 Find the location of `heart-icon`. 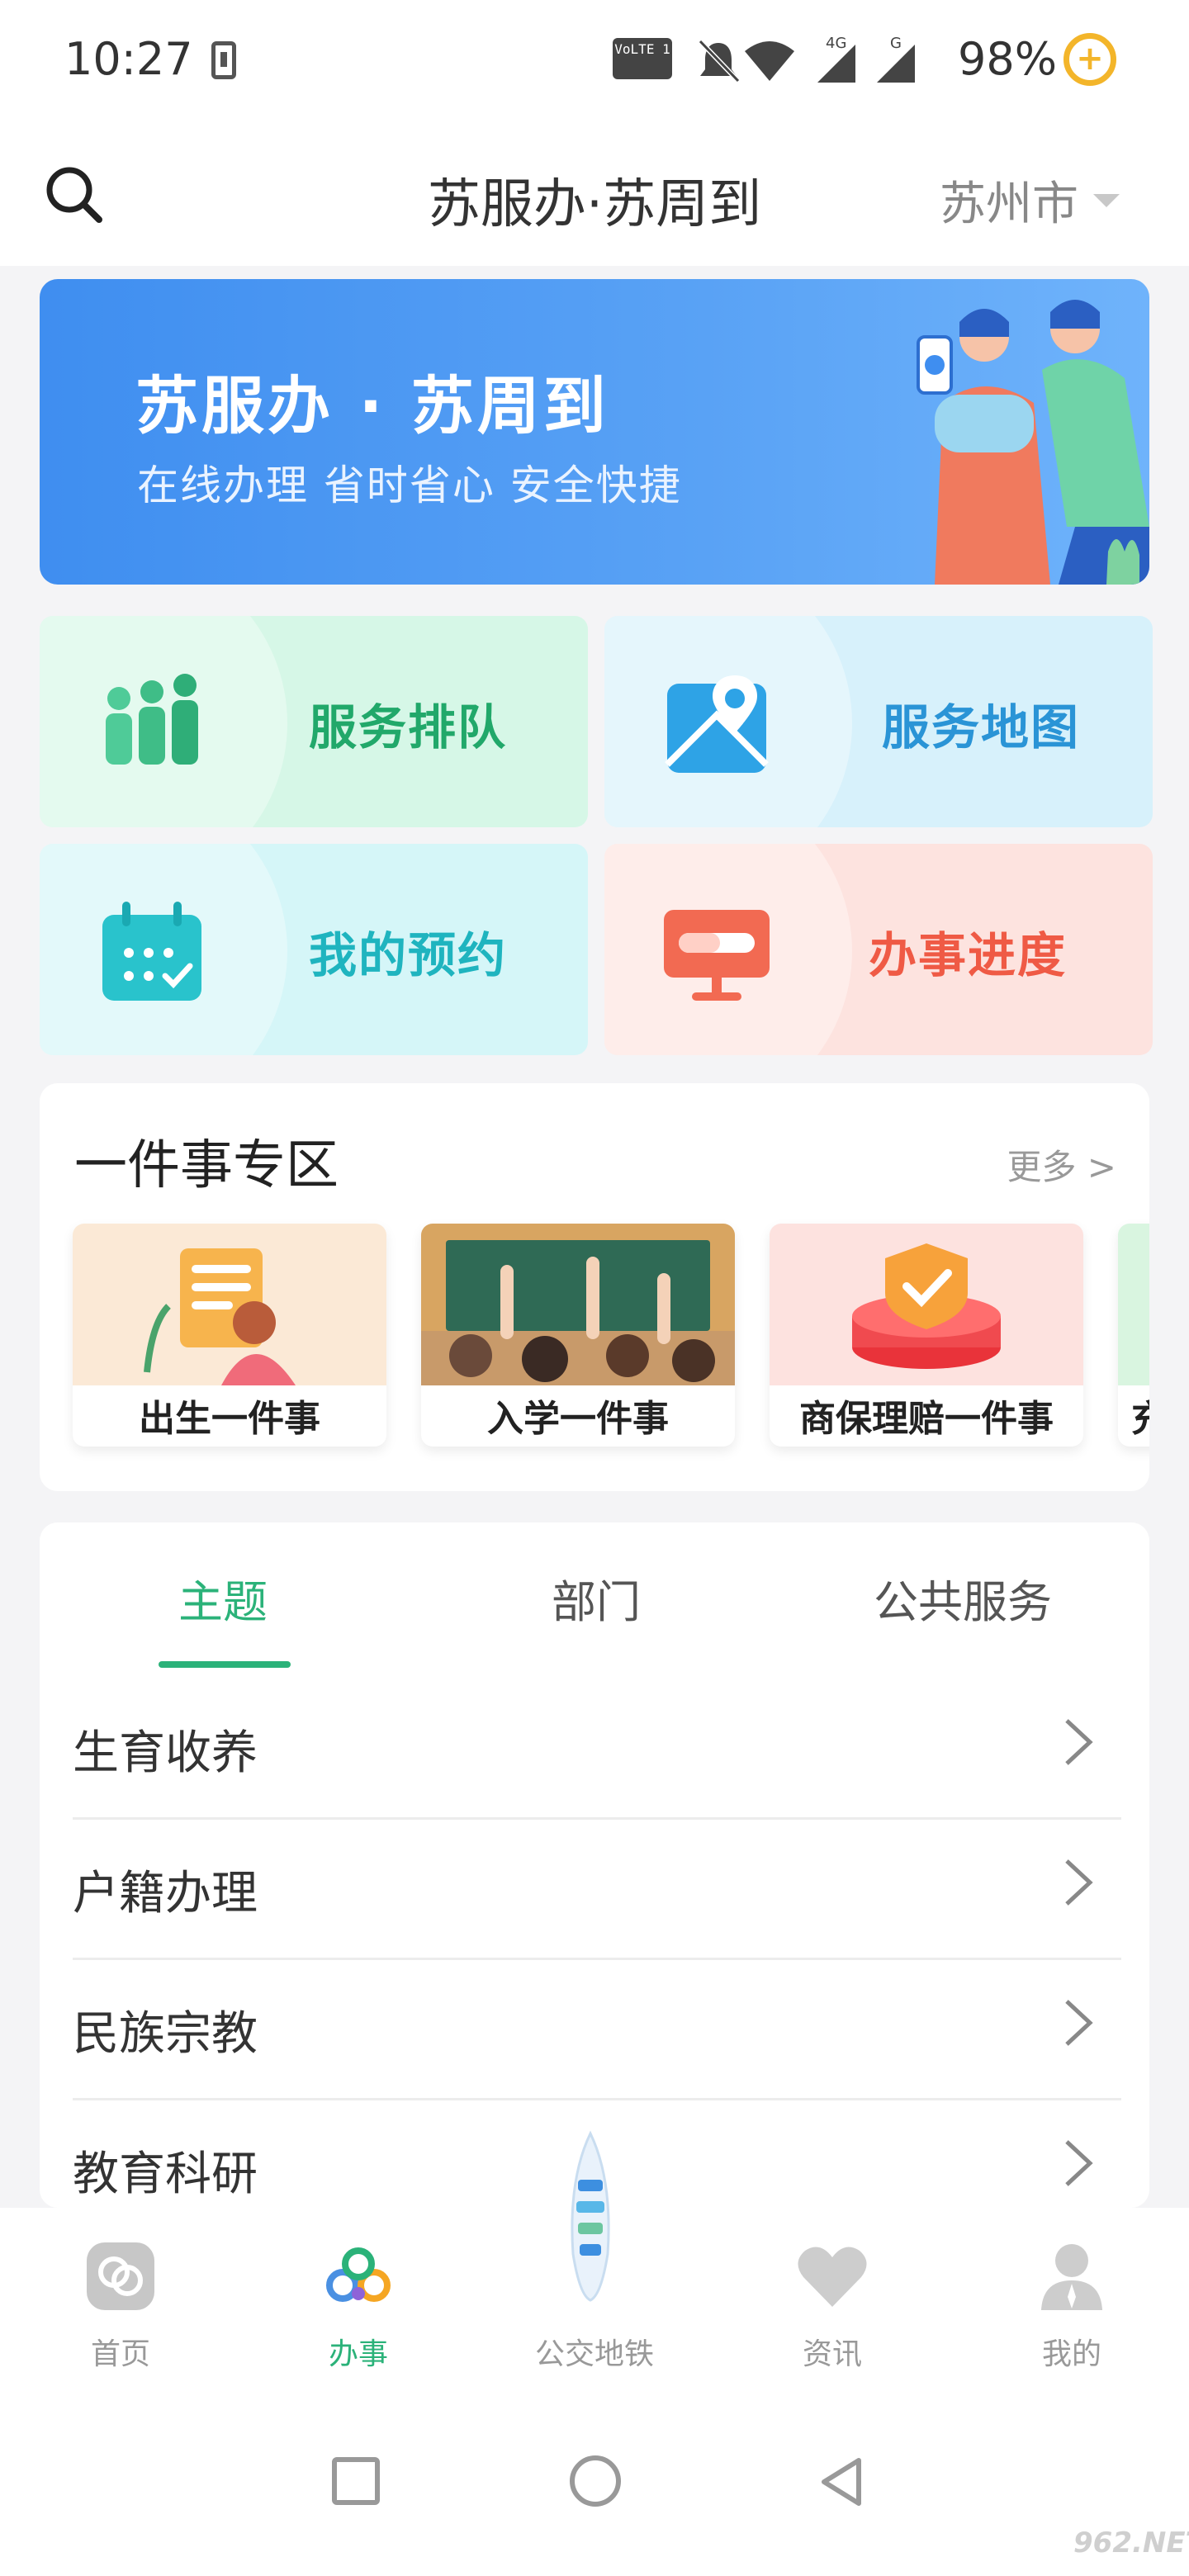

heart-icon is located at coordinates (832, 2277).